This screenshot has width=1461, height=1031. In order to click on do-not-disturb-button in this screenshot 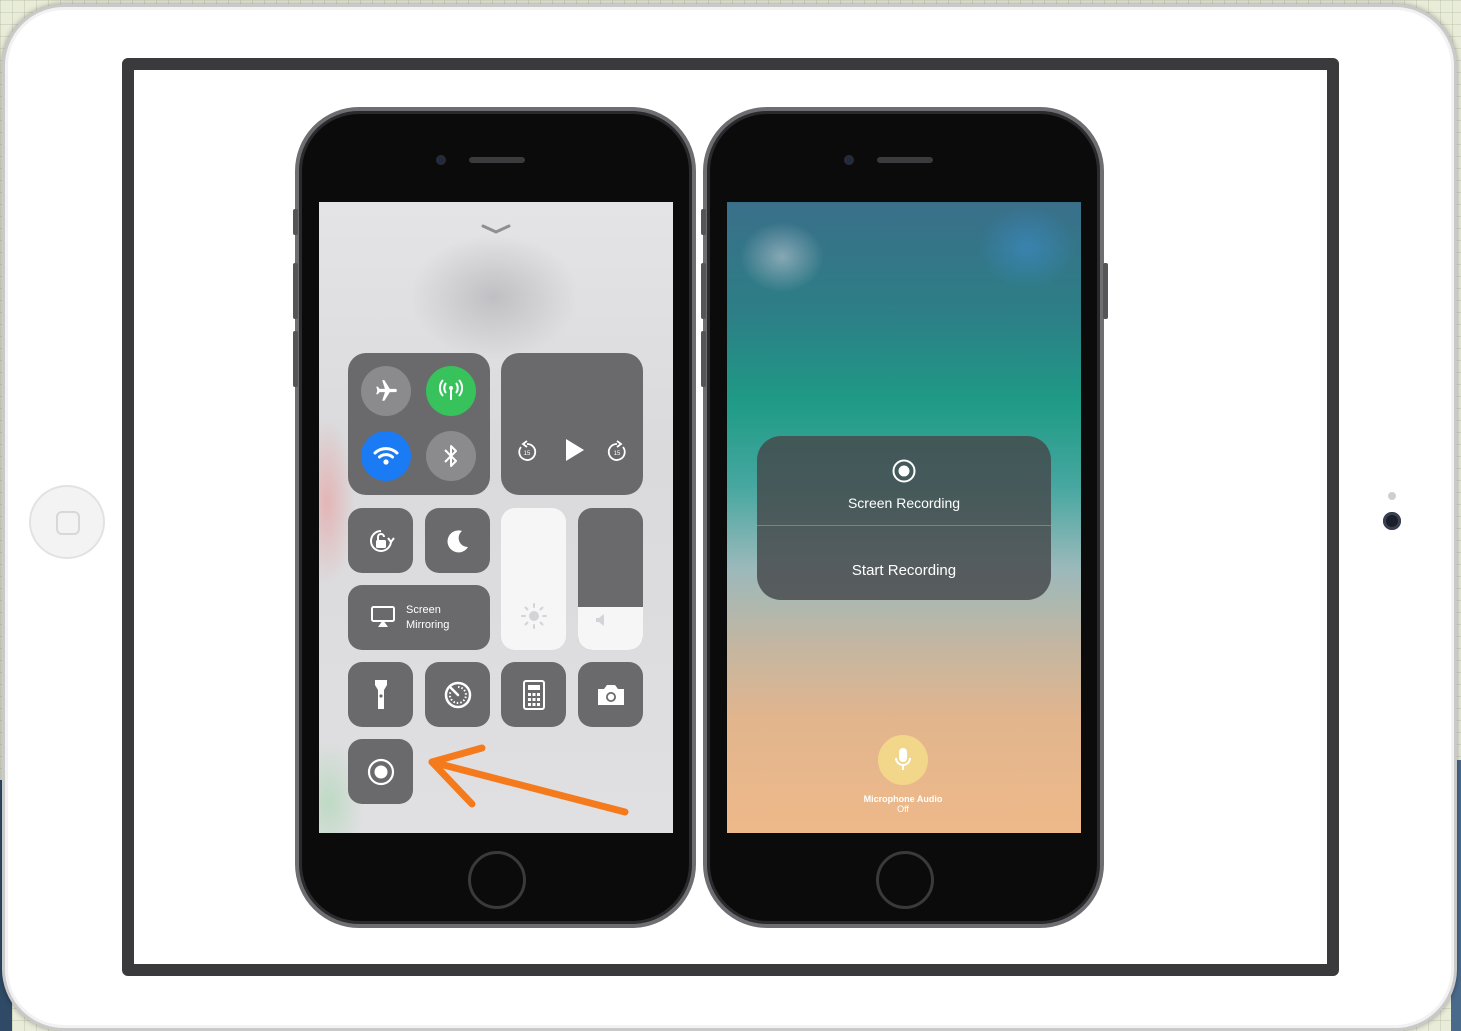, I will do `click(457, 540)`.